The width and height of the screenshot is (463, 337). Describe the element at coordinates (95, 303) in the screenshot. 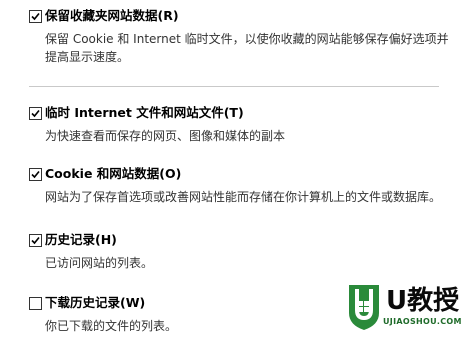

I see `download-history-label: 下载历史记录(W)` at that location.